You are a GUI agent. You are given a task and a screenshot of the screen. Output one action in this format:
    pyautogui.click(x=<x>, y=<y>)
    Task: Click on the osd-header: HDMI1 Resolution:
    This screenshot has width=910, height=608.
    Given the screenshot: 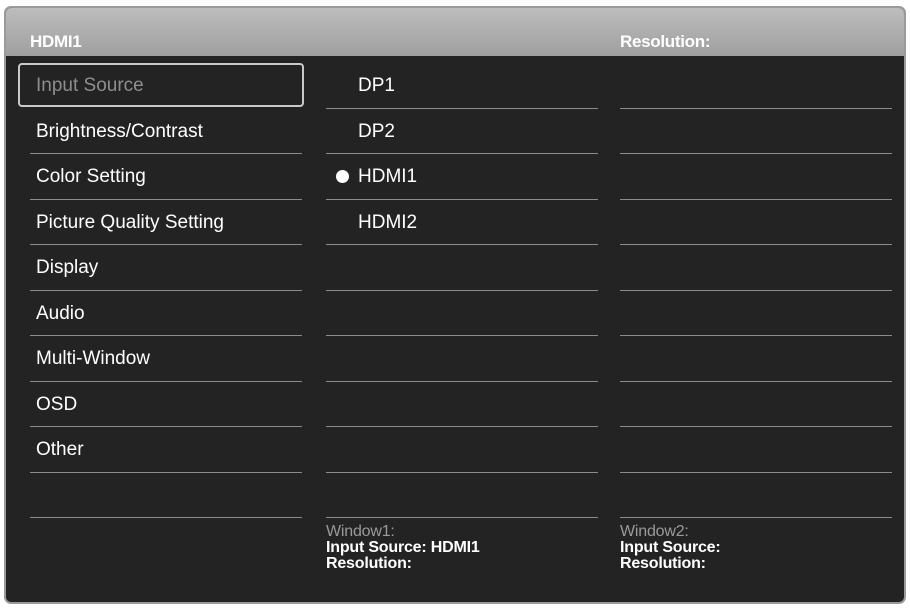 What is the action you would take?
    pyautogui.click(x=455, y=32)
    